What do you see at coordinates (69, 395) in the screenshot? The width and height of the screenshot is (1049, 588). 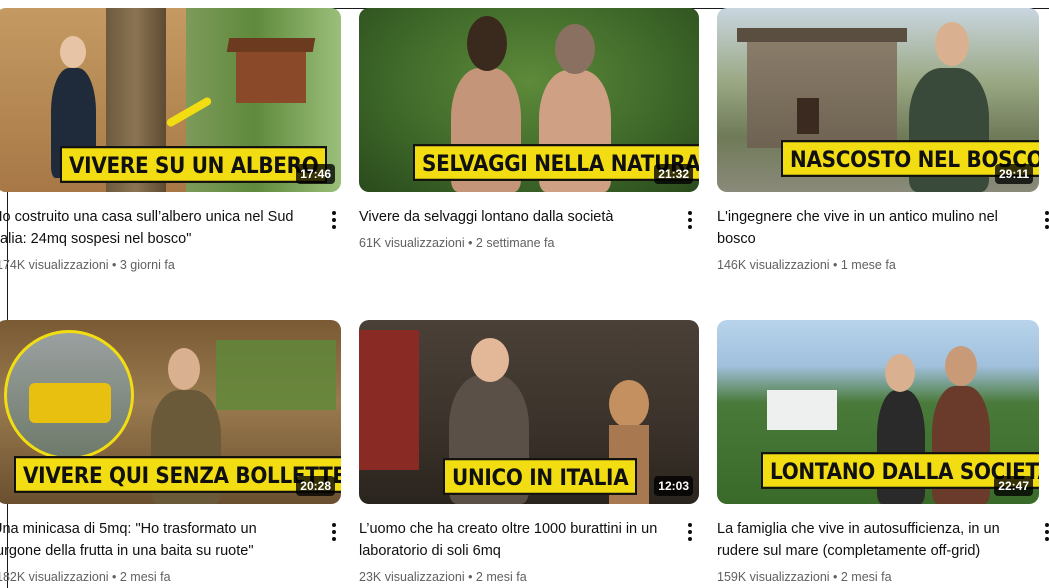 I see `inset-circle` at bounding box center [69, 395].